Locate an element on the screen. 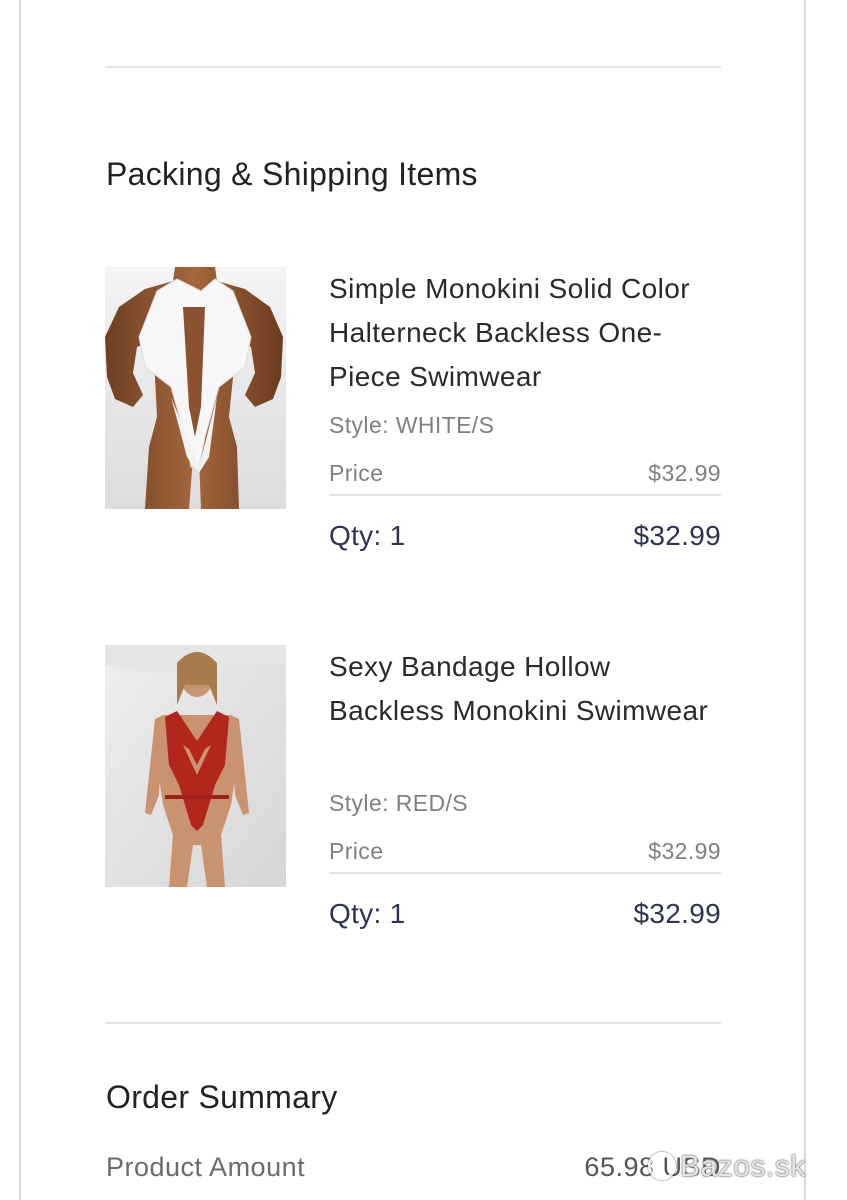 This screenshot has width=847, height=1200. price-value-2: $32.99 is located at coordinates (684, 851).